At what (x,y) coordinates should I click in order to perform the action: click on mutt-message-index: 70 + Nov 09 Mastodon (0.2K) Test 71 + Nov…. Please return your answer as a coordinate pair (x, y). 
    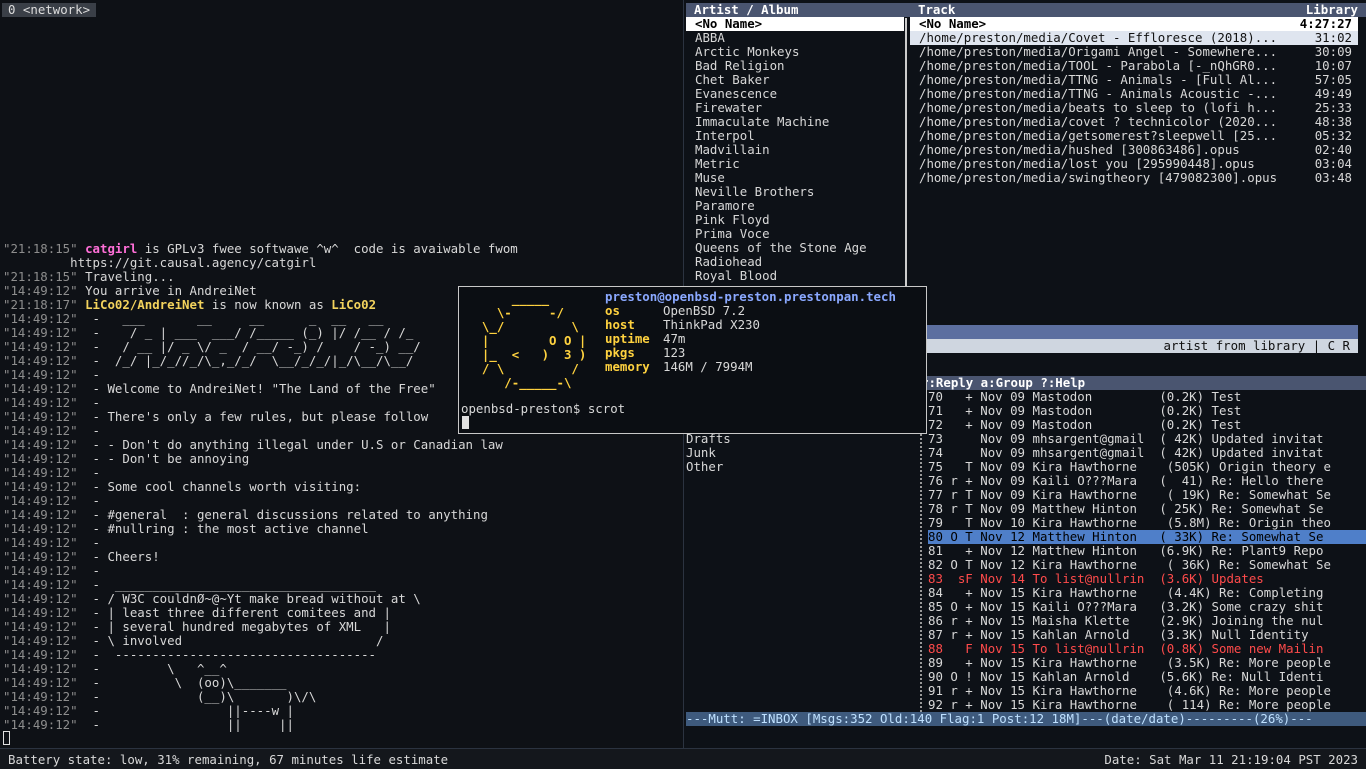
    Looking at the image, I should click on (1147, 551).